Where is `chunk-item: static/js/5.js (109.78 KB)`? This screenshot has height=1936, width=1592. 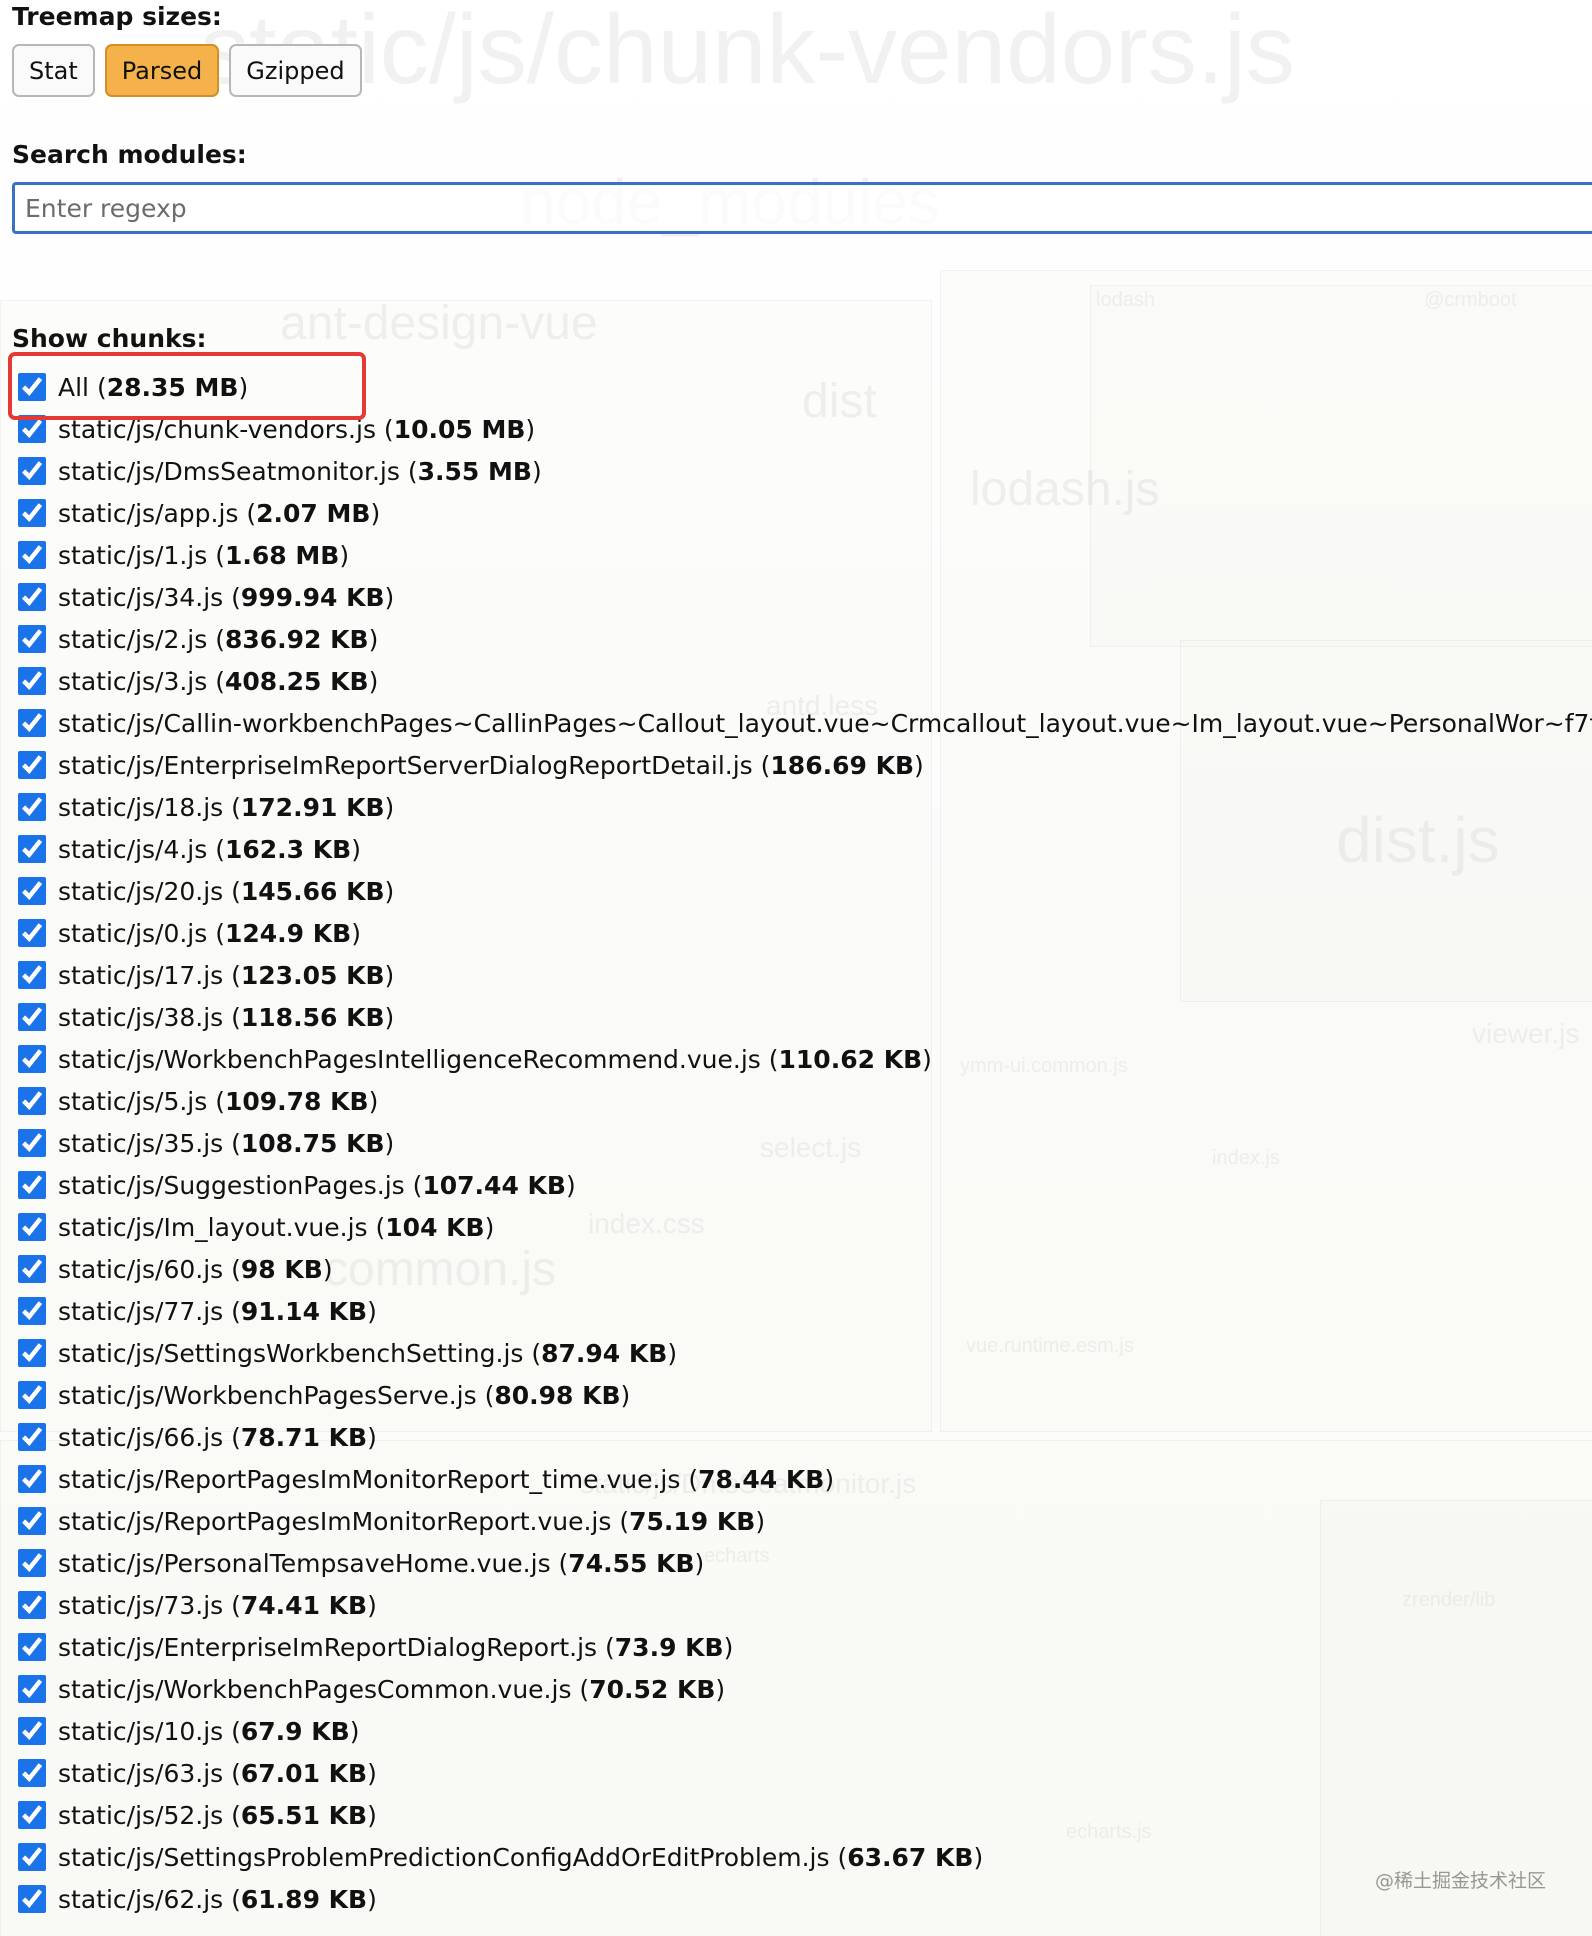
chunk-item: static/js/5.js (109.78 KB) is located at coordinates (805, 1101).